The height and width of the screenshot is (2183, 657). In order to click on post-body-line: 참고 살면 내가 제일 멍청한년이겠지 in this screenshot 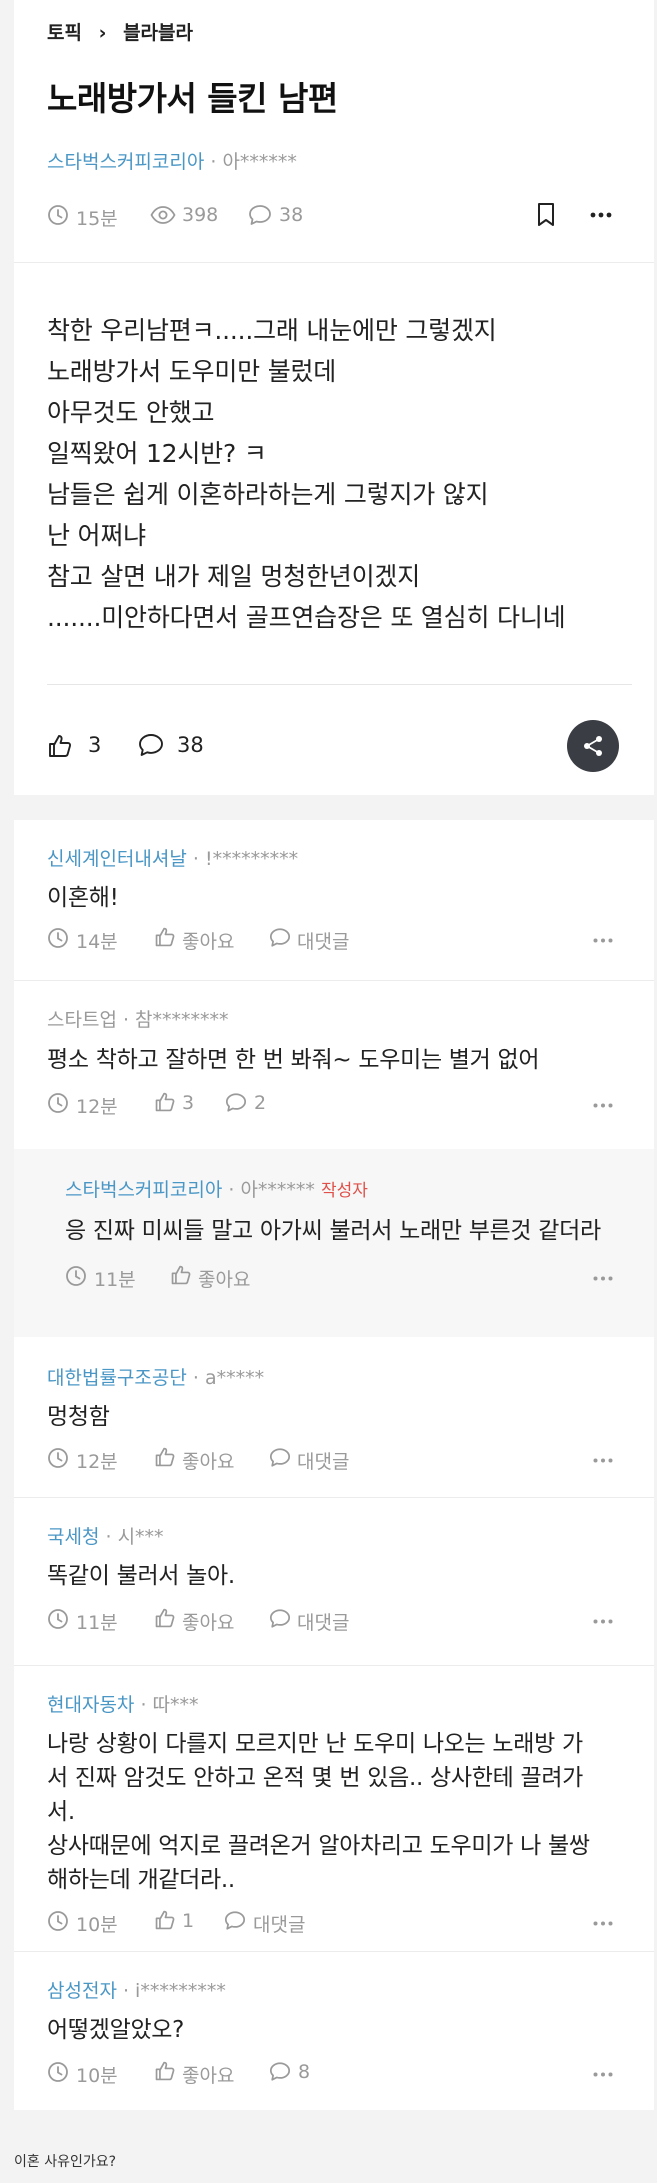, I will do `click(233, 576)`.